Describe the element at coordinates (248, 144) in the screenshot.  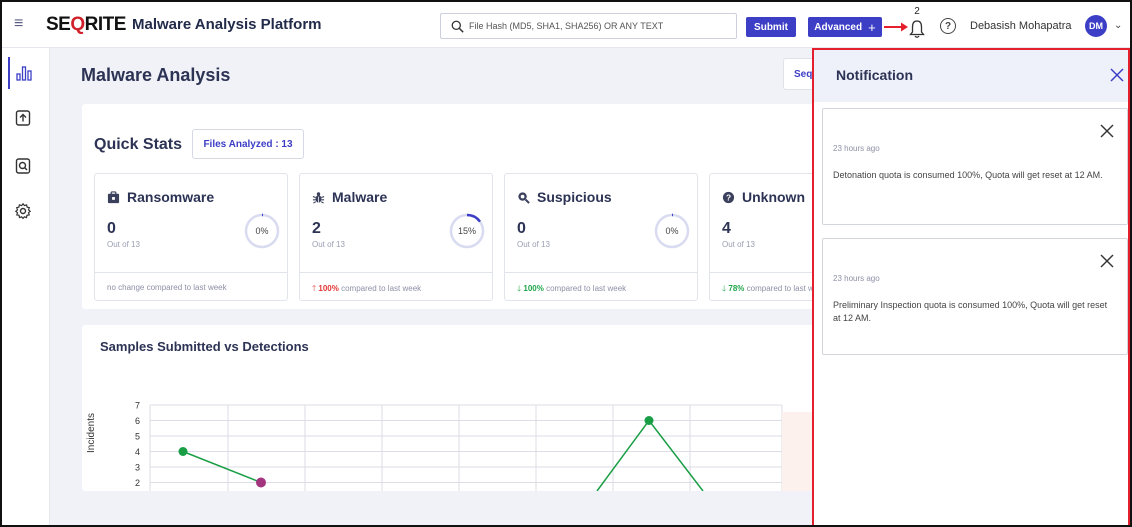
I see `files-analyzed-badge: Files Analyzed : 13` at that location.